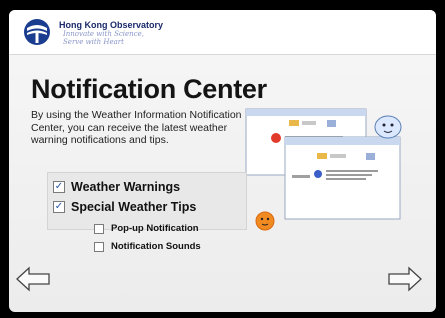 Image resolution: width=445 pixels, height=318 pixels. Describe the element at coordinates (155, 228) in the screenshot. I see `popup-notification-label: Pop-up Notification` at that location.